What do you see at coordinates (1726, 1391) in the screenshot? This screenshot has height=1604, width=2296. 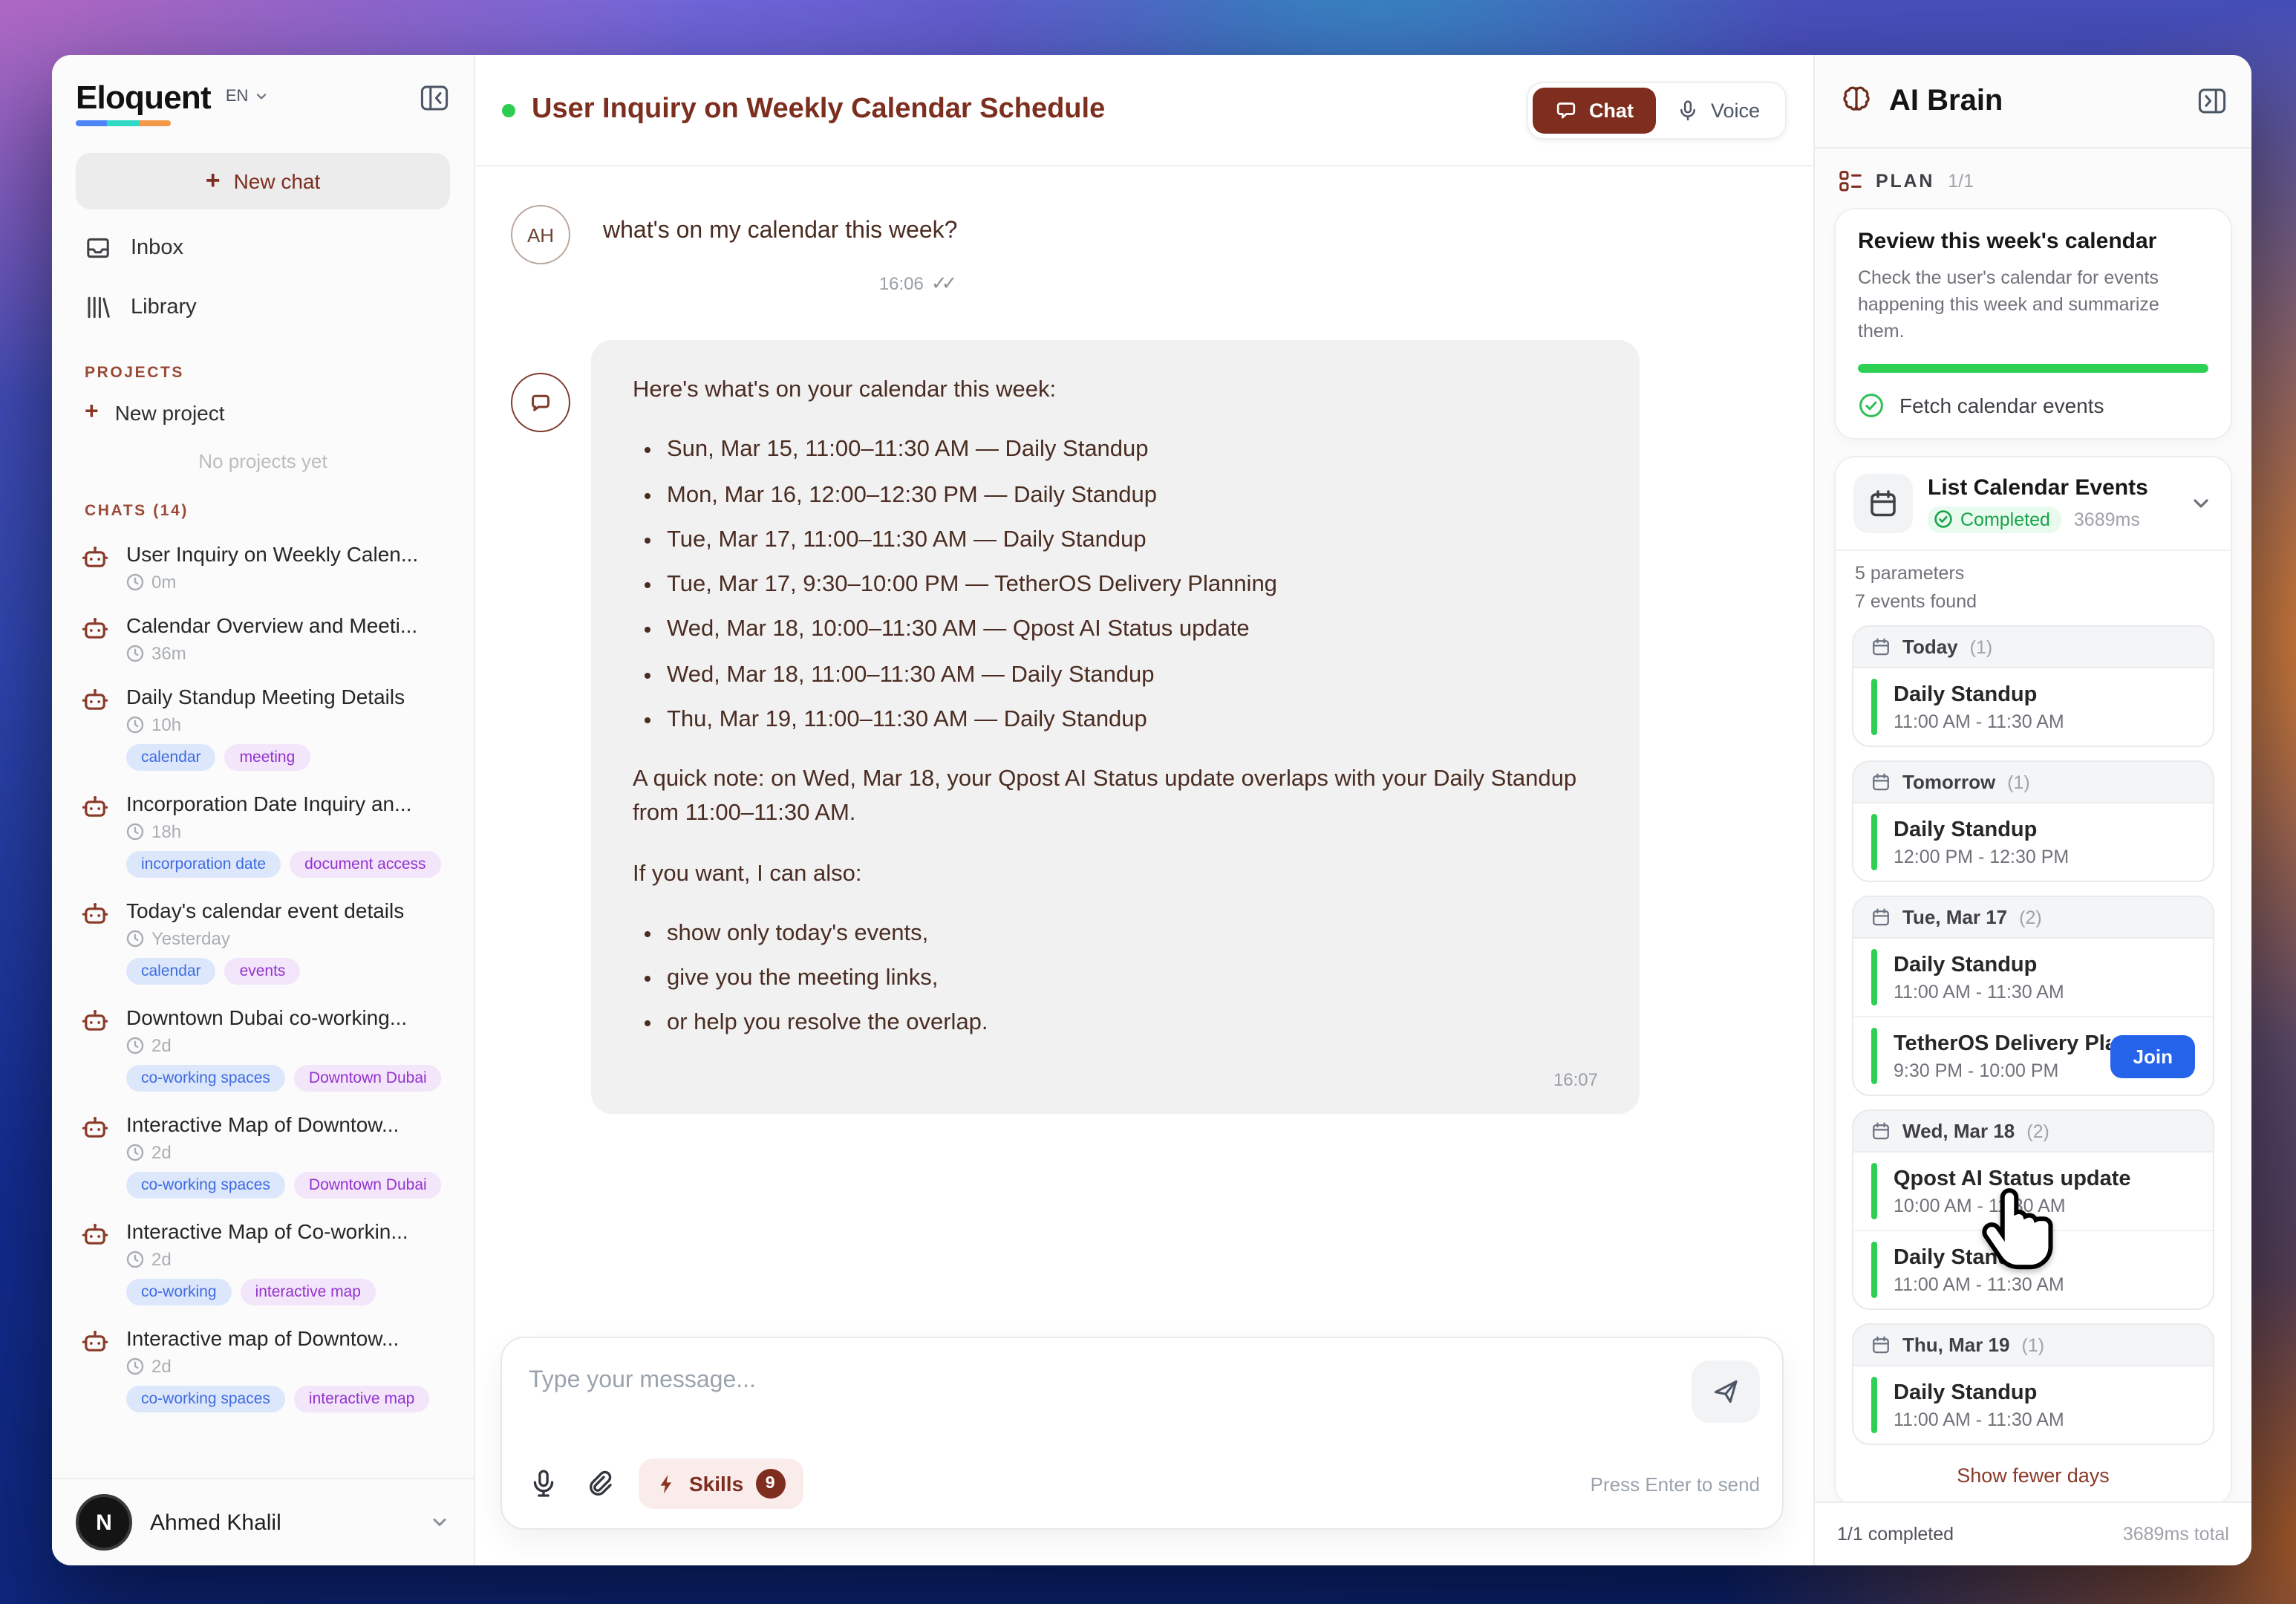 I see `send-button` at bounding box center [1726, 1391].